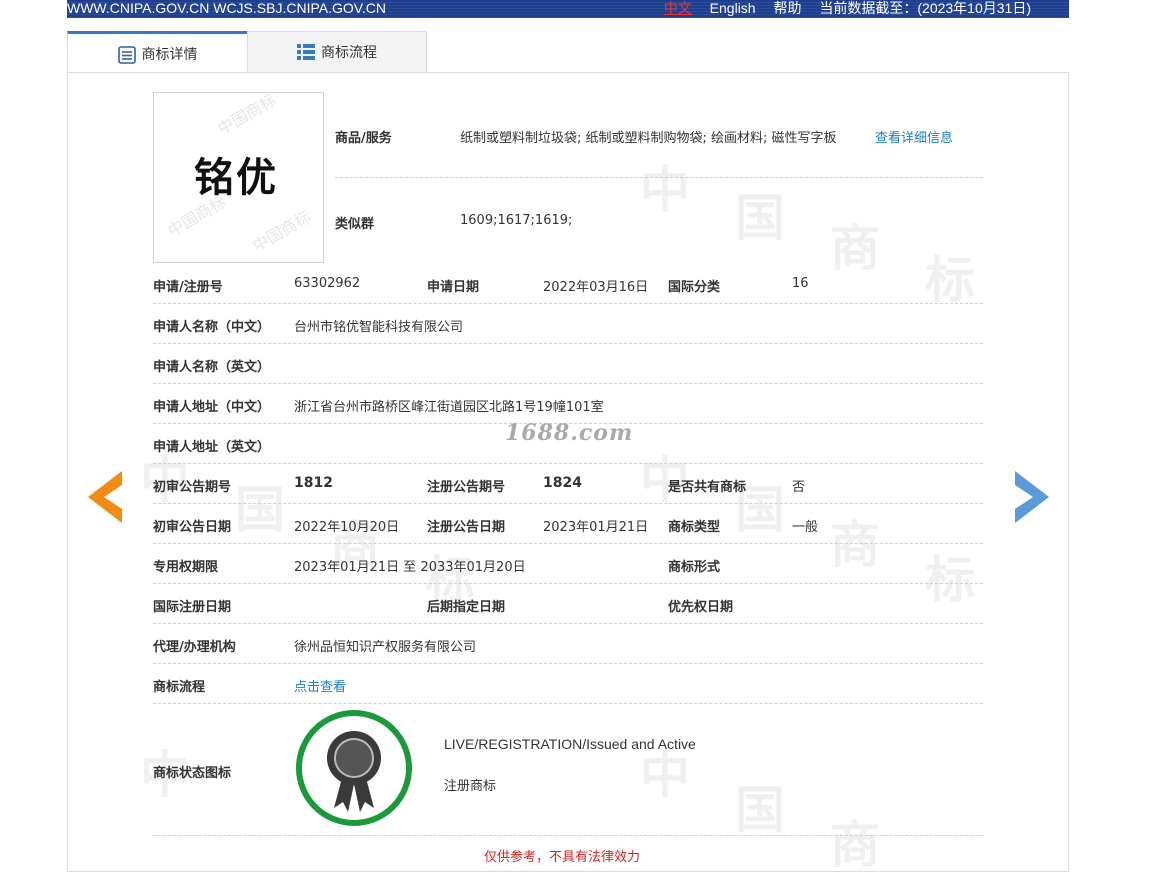  Describe the element at coordinates (707, 487) in the screenshot. I see `shared-label: 是否共有商标` at that location.